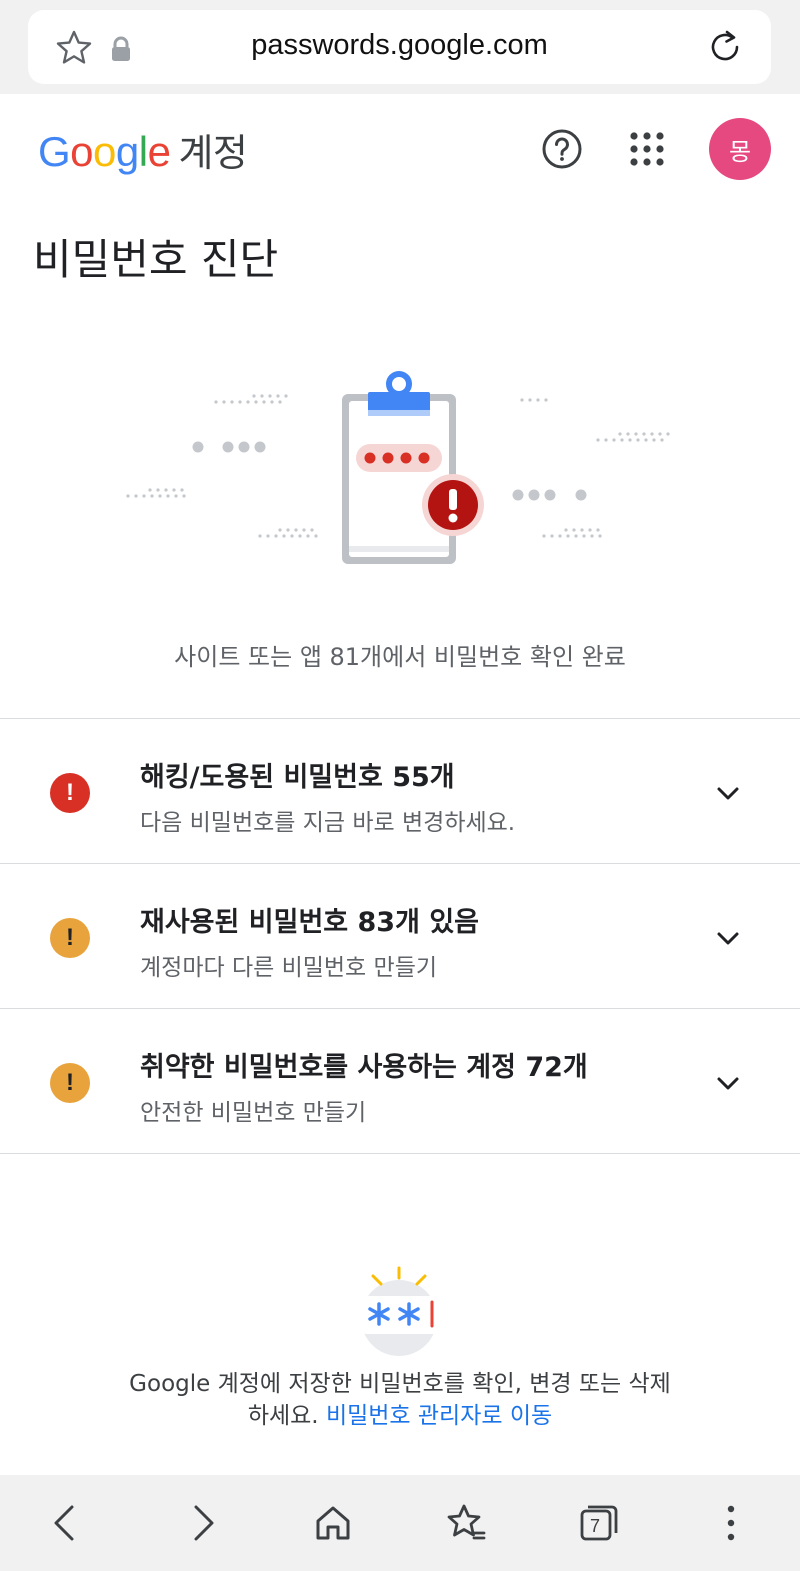 Image resolution: width=800 pixels, height=1571 pixels. Describe the element at coordinates (159, 151) in the screenshot. I see `logo-letter: e` at that location.